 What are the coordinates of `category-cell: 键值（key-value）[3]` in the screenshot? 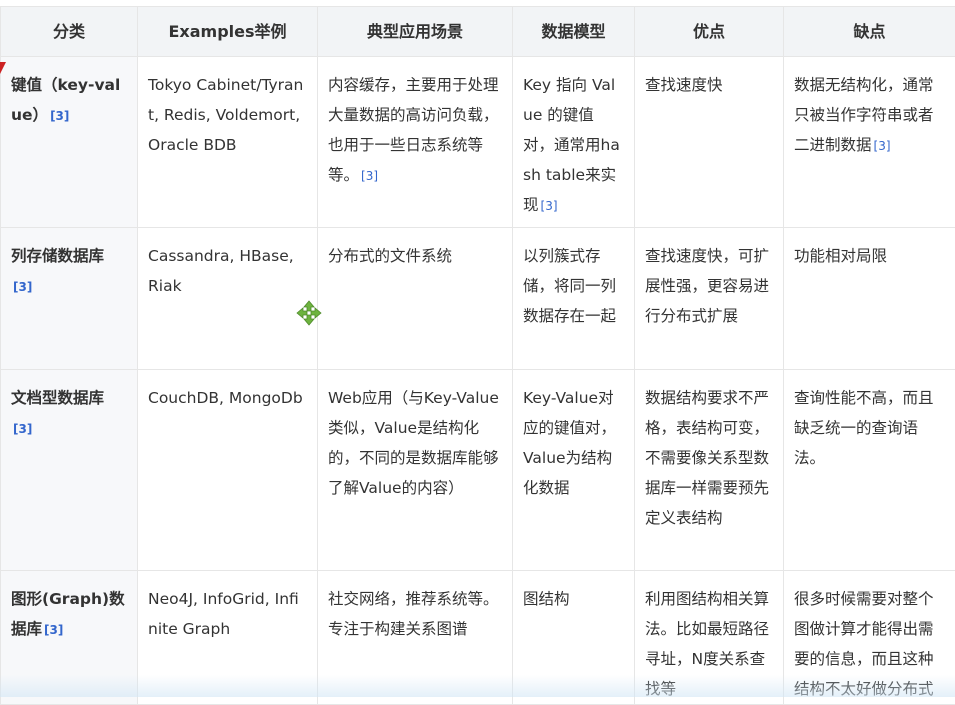 It's located at (69, 142).